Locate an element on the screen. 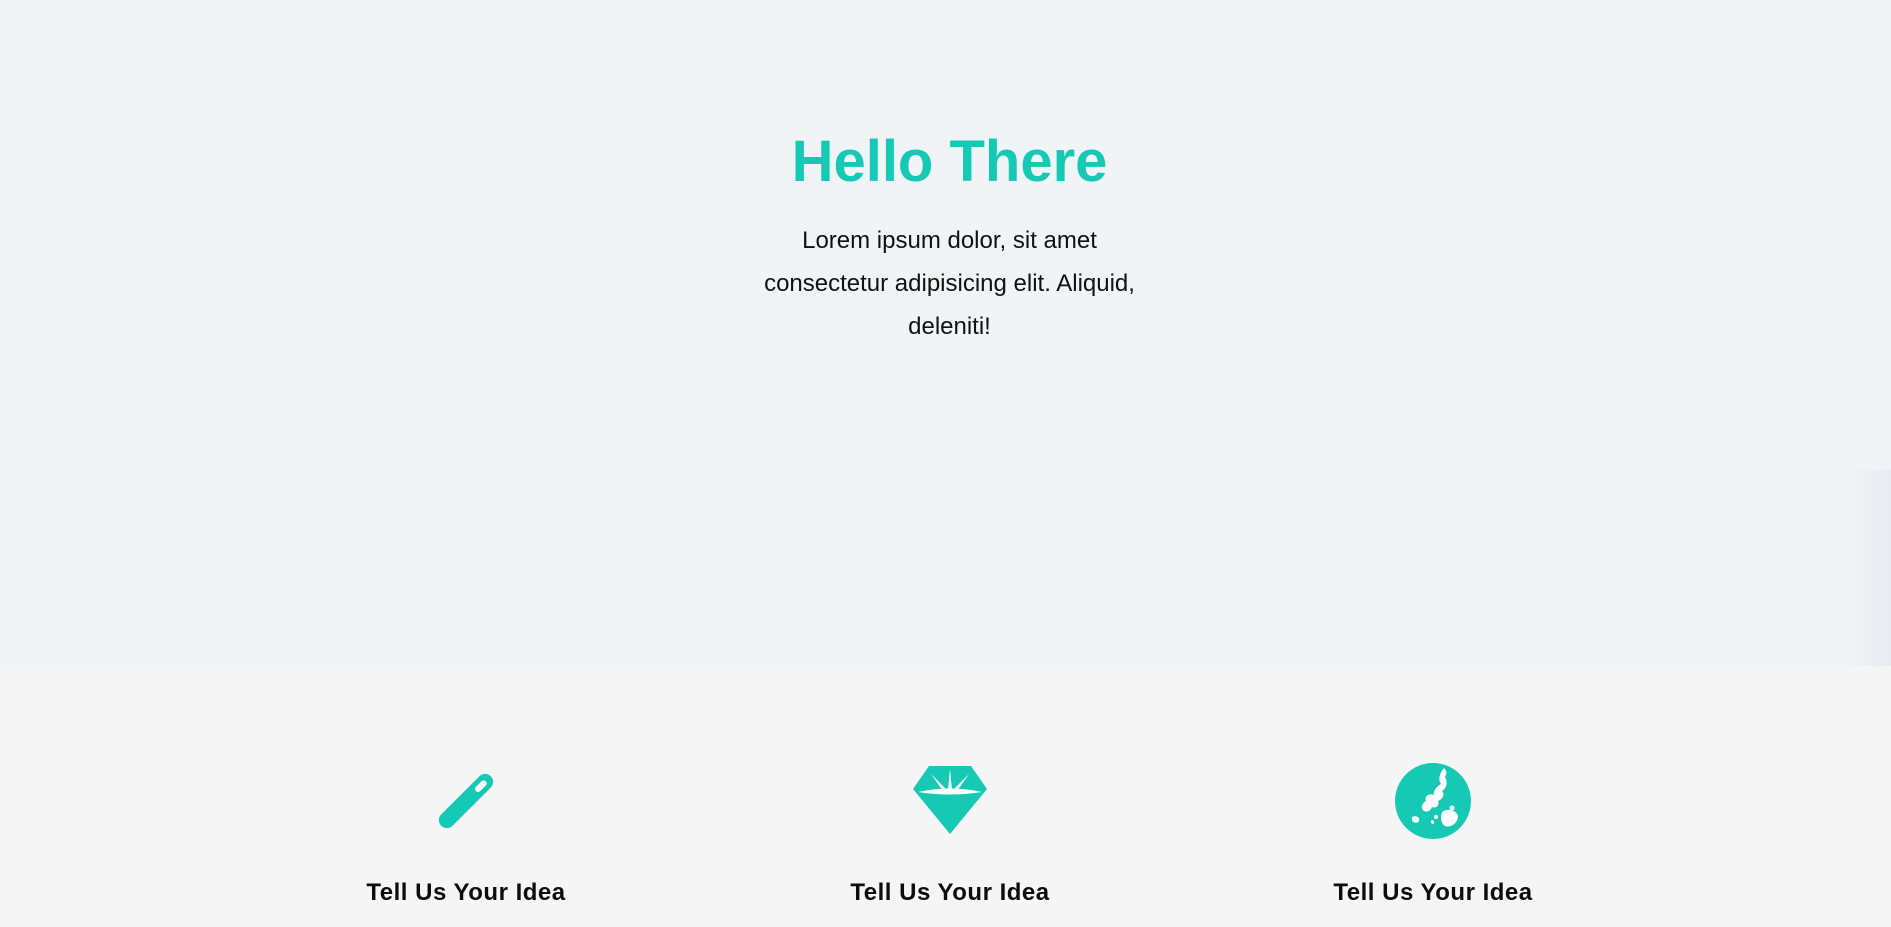 The image size is (1891, 927). hero-title: Hello There is located at coordinates (949, 161).